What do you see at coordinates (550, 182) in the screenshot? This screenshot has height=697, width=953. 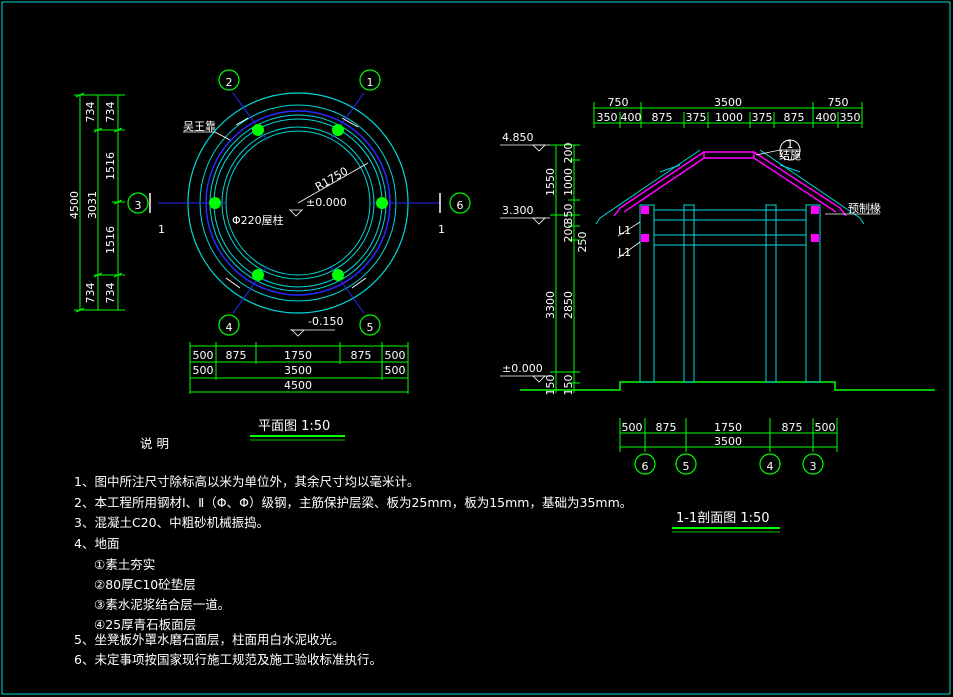 I see `section-dim-1550: 1550` at bounding box center [550, 182].